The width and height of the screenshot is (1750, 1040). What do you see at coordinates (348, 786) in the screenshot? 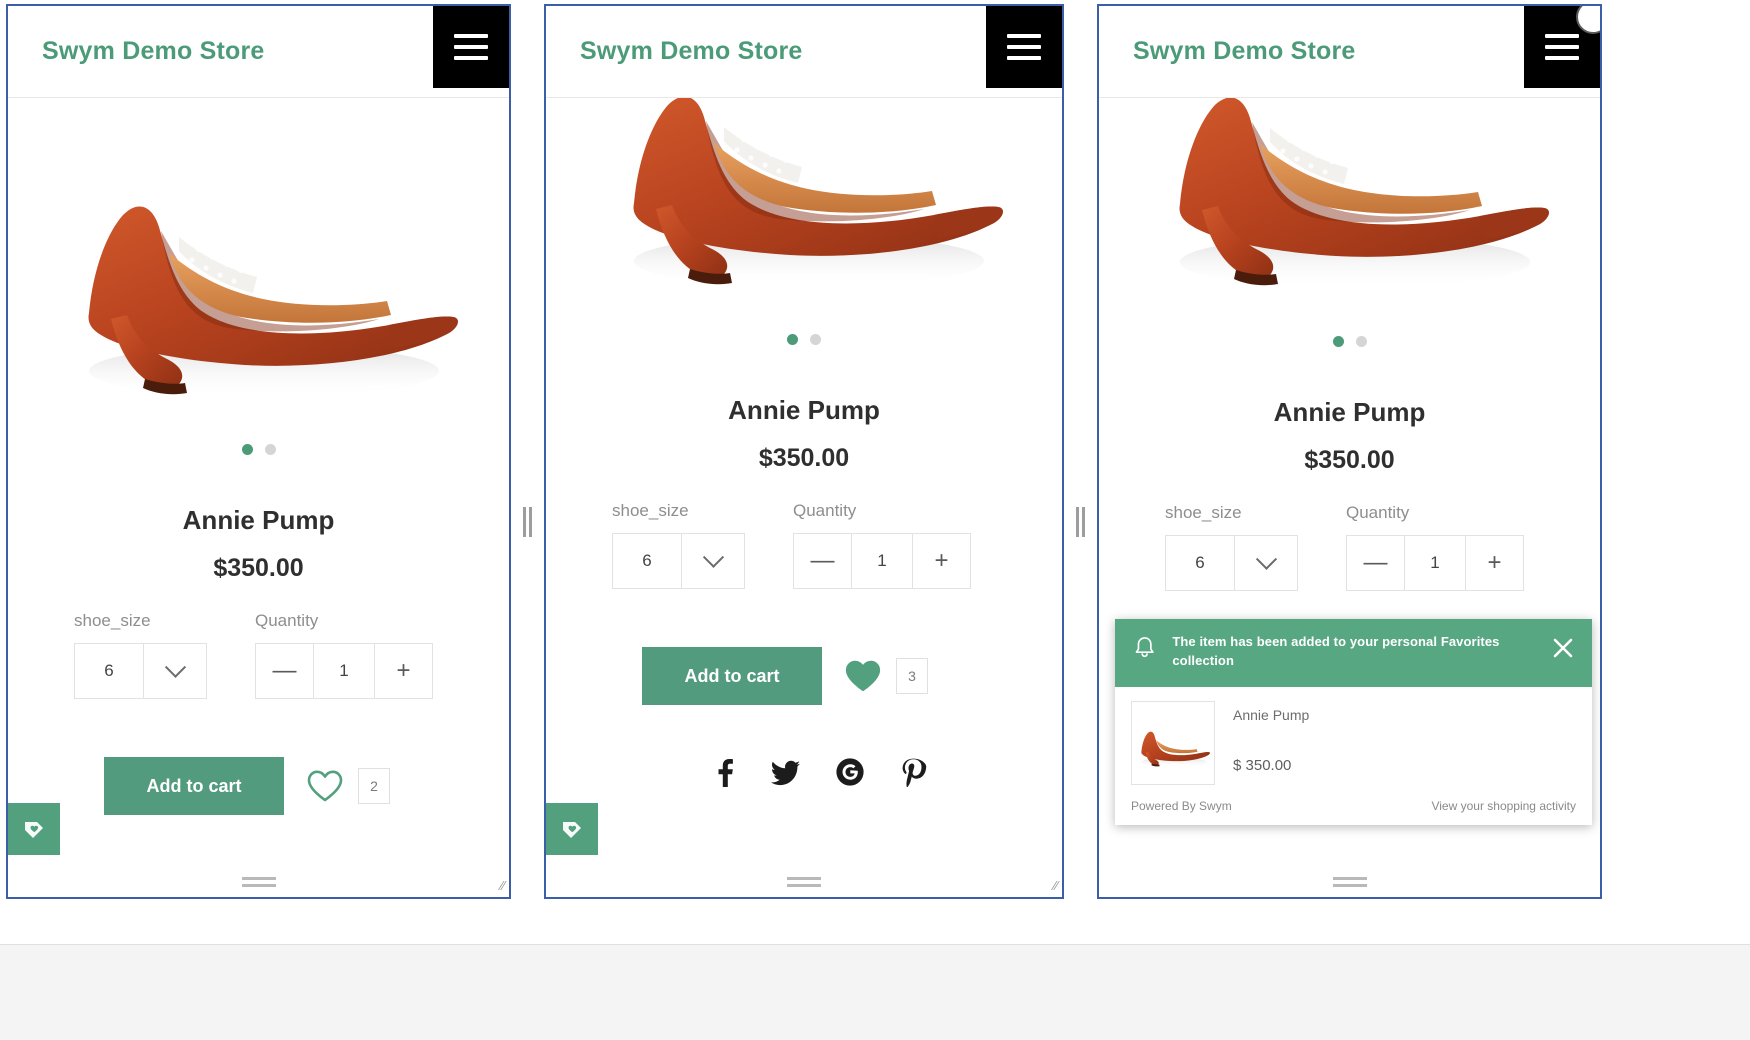
I see `wishlist-control-1: 2` at bounding box center [348, 786].